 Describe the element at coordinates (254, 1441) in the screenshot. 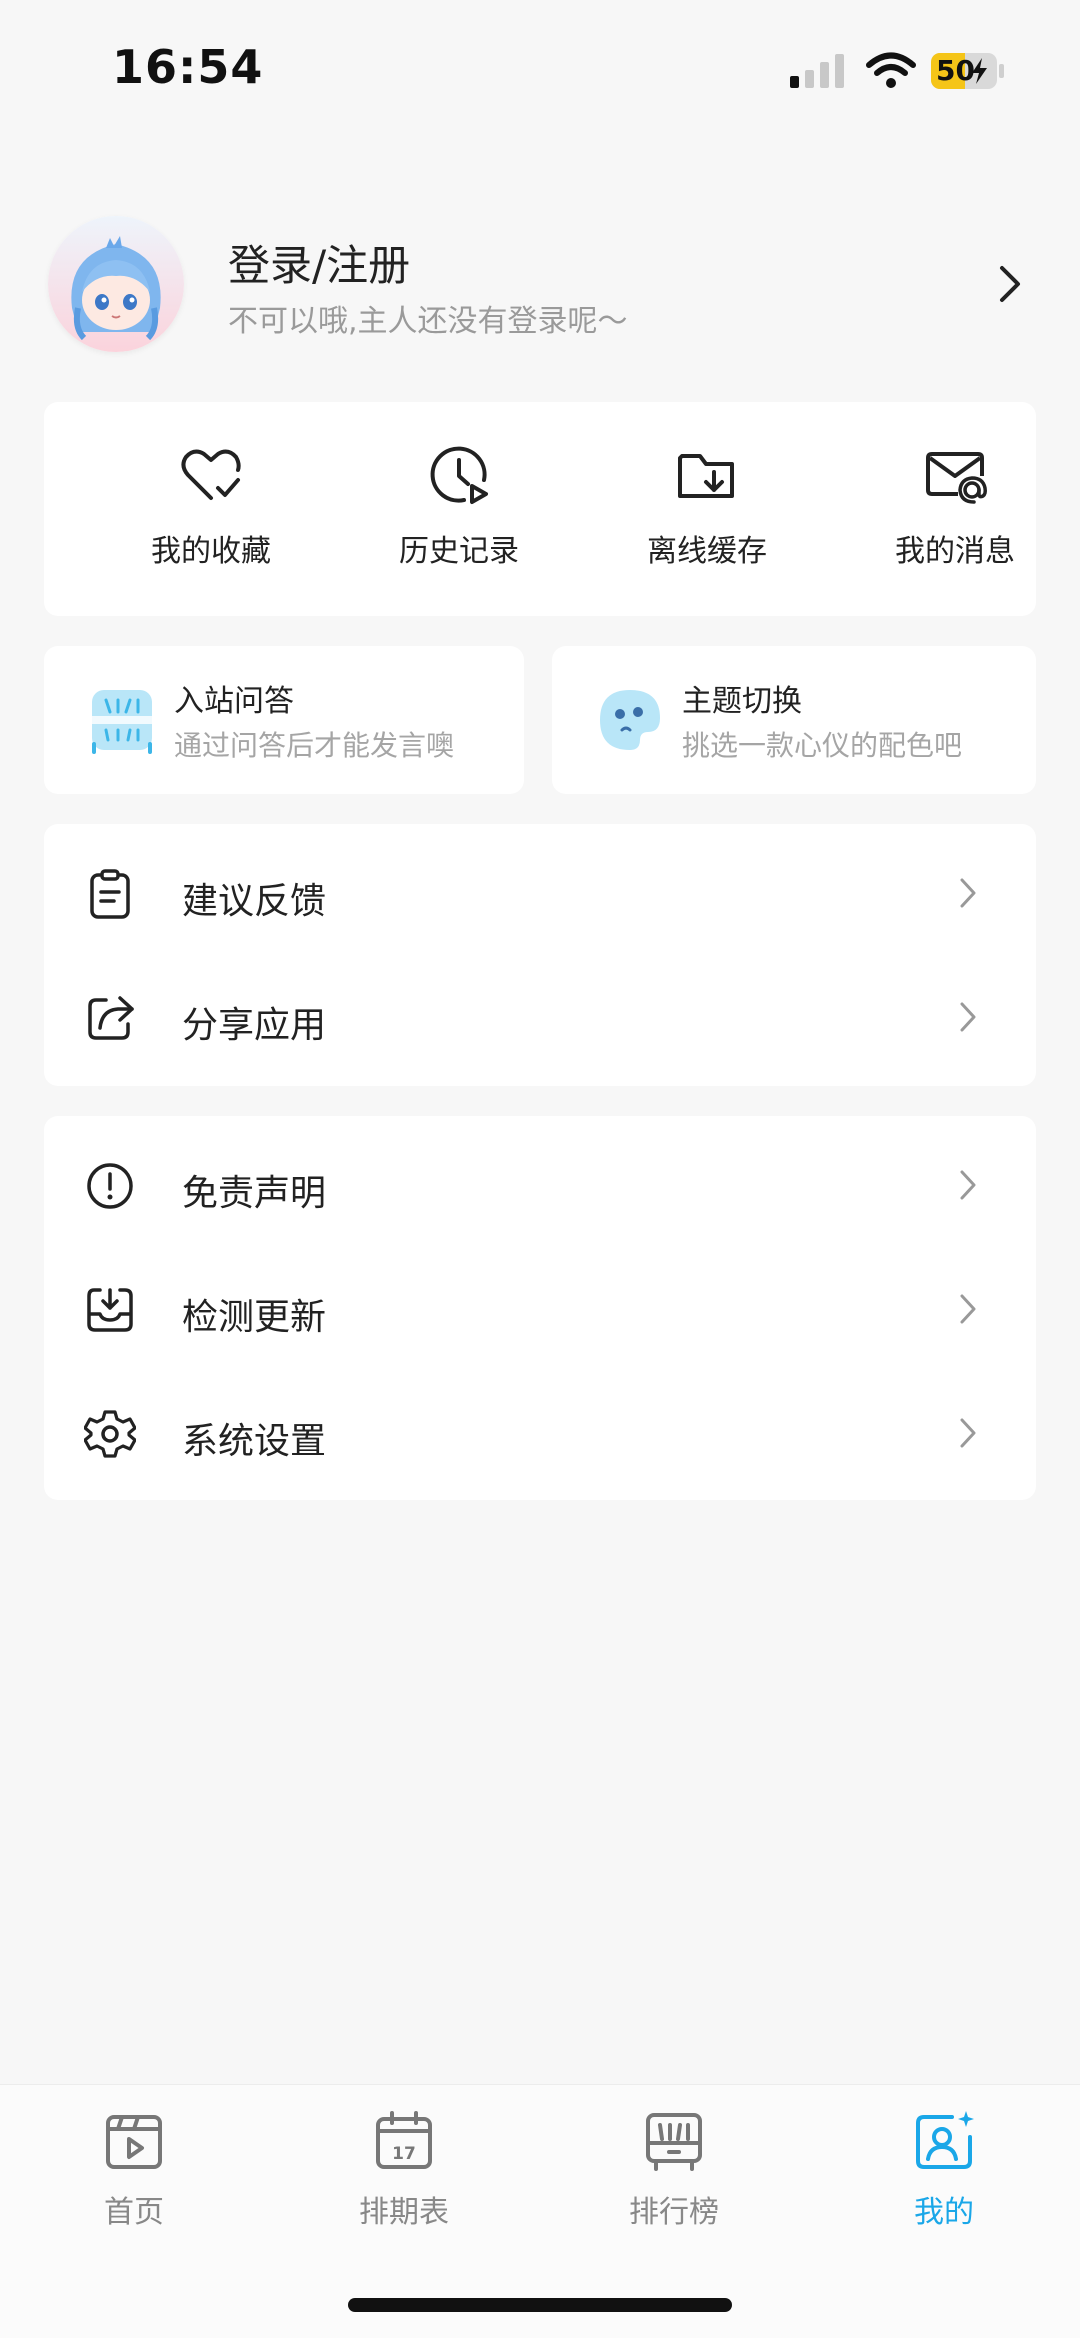

I see `settings-label: 系统设置` at that location.